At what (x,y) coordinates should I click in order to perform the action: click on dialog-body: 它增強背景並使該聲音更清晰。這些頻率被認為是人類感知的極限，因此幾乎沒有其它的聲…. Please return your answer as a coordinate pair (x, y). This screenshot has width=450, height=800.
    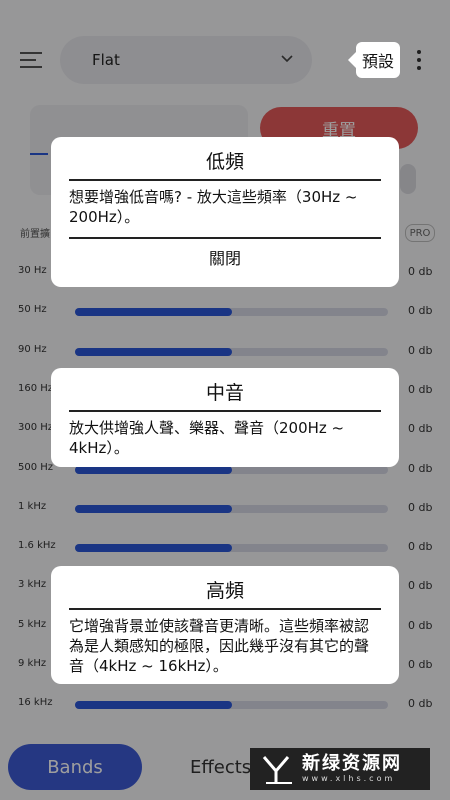
    Looking at the image, I should click on (219, 646).